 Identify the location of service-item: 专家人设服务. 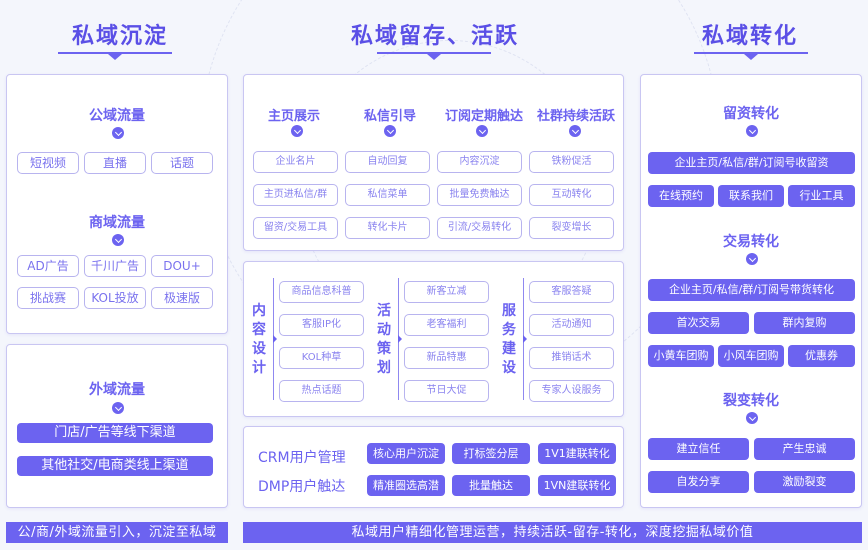
(571, 391).